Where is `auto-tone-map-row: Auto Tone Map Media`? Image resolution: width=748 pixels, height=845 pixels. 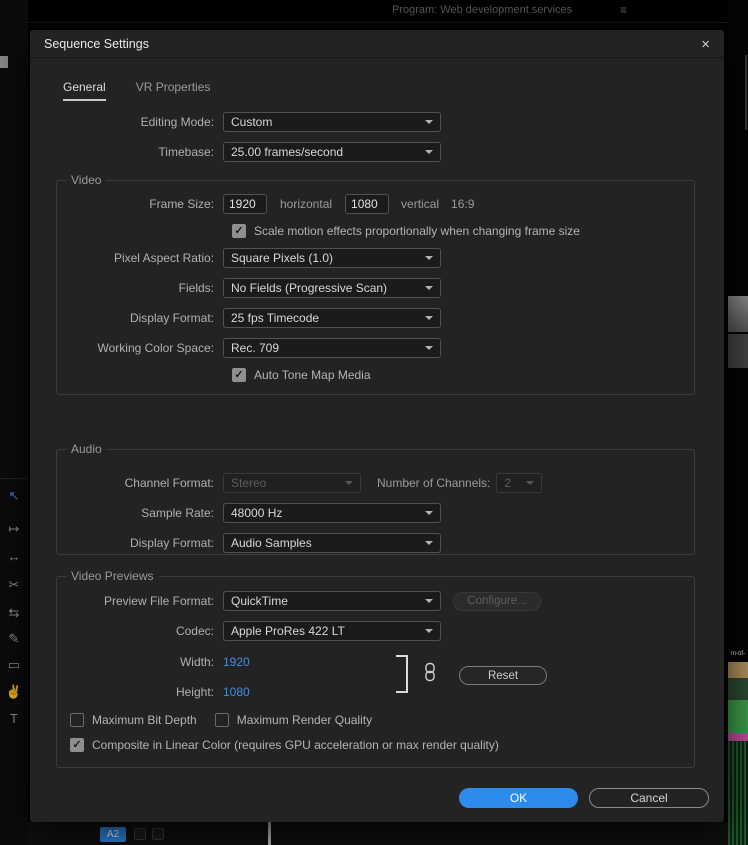
auto-tone-map-row: Auto Tone Map Media is located at coordinates (301, 375).